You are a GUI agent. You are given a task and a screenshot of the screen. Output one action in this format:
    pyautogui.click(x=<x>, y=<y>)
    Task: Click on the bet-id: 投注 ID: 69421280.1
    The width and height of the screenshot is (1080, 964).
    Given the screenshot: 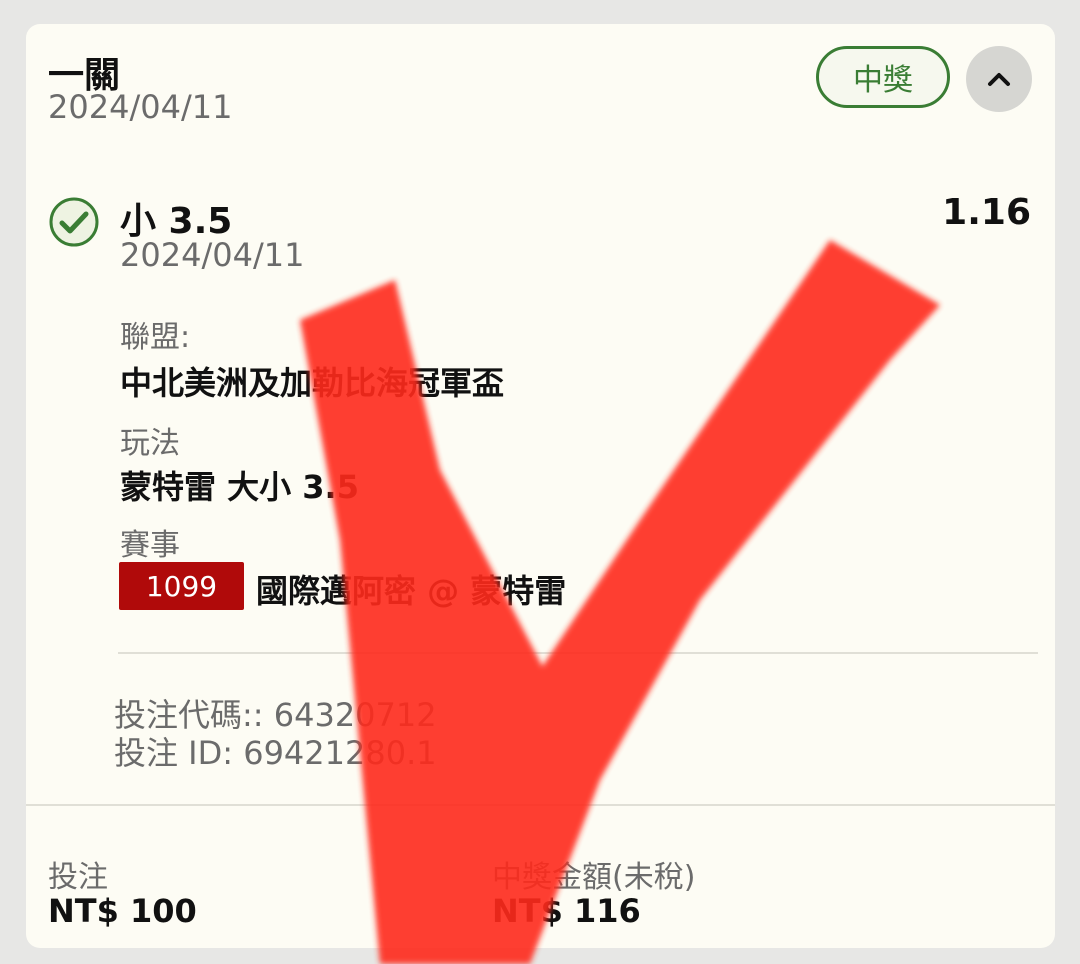 What is the action you would take?
    pyautogui.click(x=275, y=753)
    